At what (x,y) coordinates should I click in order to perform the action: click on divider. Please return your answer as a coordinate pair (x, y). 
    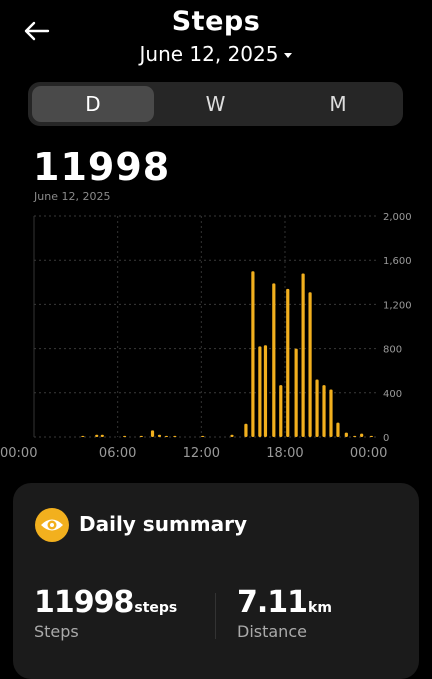
    Looking at the image, I should click on (215, 616).